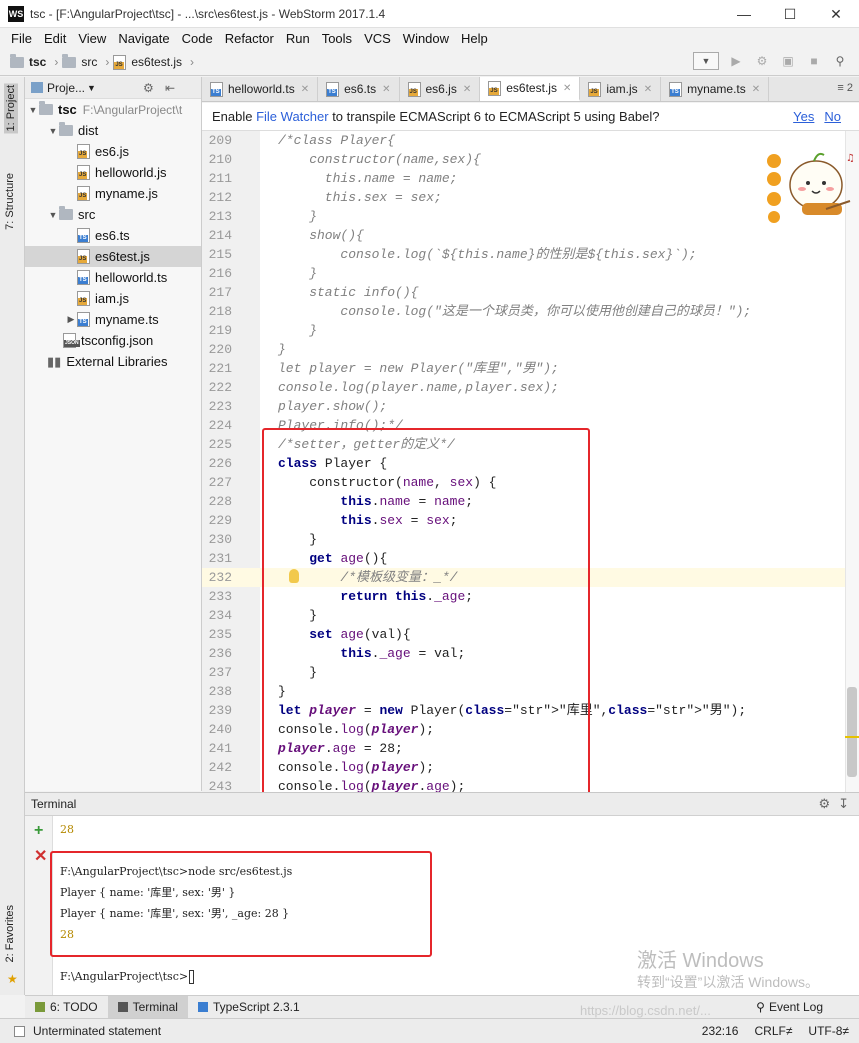 The image size is (859, 1043). I want to click on settings-icon: ⚙, so click(148, 88).